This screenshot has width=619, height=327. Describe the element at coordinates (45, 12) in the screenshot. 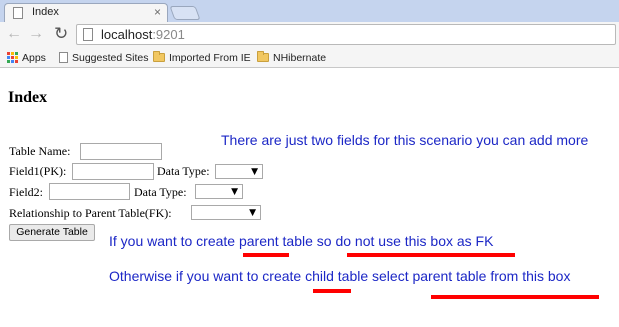

I see `tab-title: Index` at that location.